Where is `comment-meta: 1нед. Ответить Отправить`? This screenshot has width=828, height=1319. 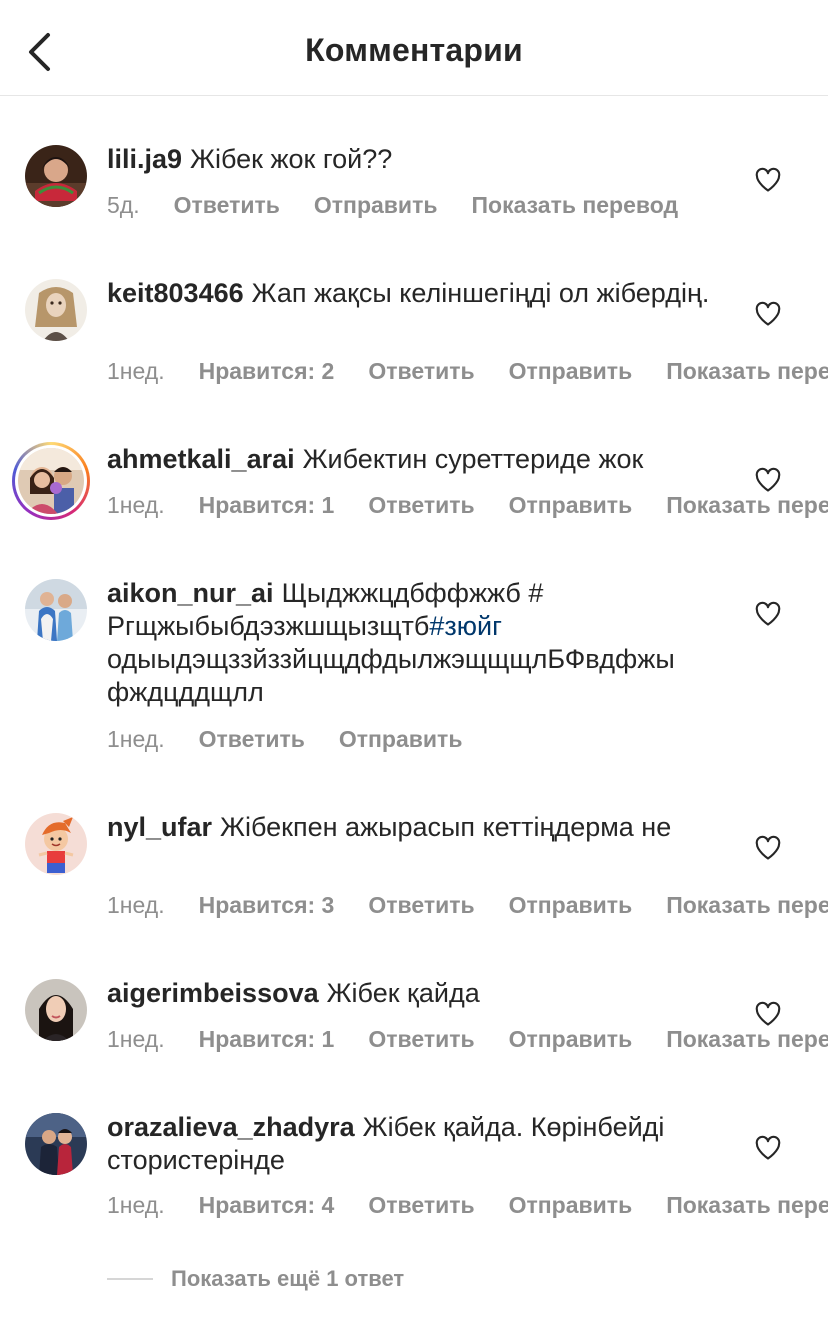
comment-meta: 1нед. Ответить Отправить is located at coordinates (467, 743).